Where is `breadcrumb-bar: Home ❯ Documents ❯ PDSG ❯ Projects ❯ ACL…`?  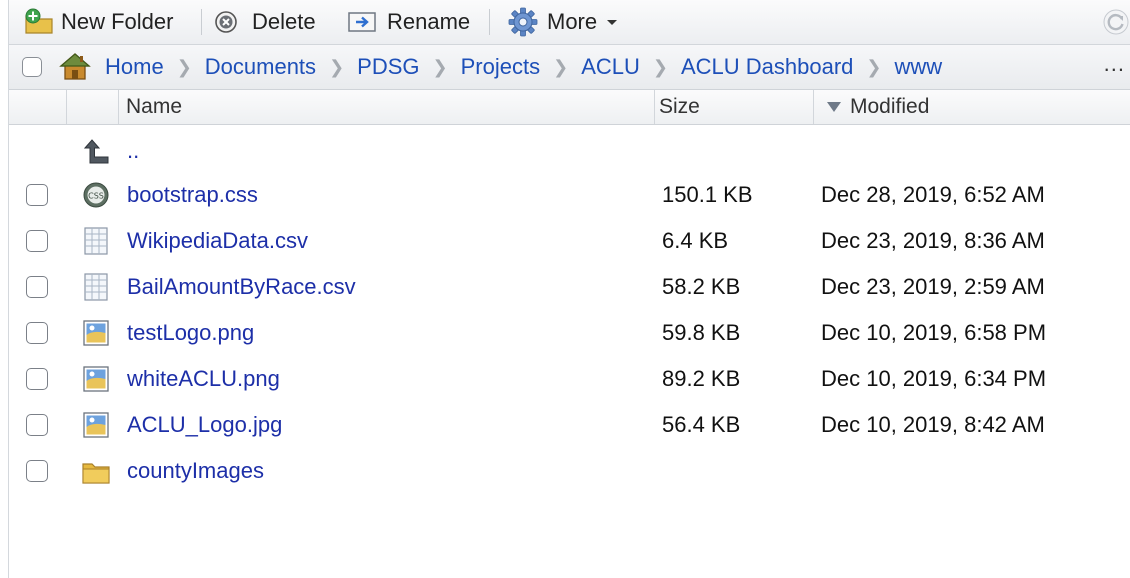
breadcrumb-bar: Home ❯ Documents ❯ PDSG ❯ Projects ❯ ACL… is located at coordinates (569, 67).